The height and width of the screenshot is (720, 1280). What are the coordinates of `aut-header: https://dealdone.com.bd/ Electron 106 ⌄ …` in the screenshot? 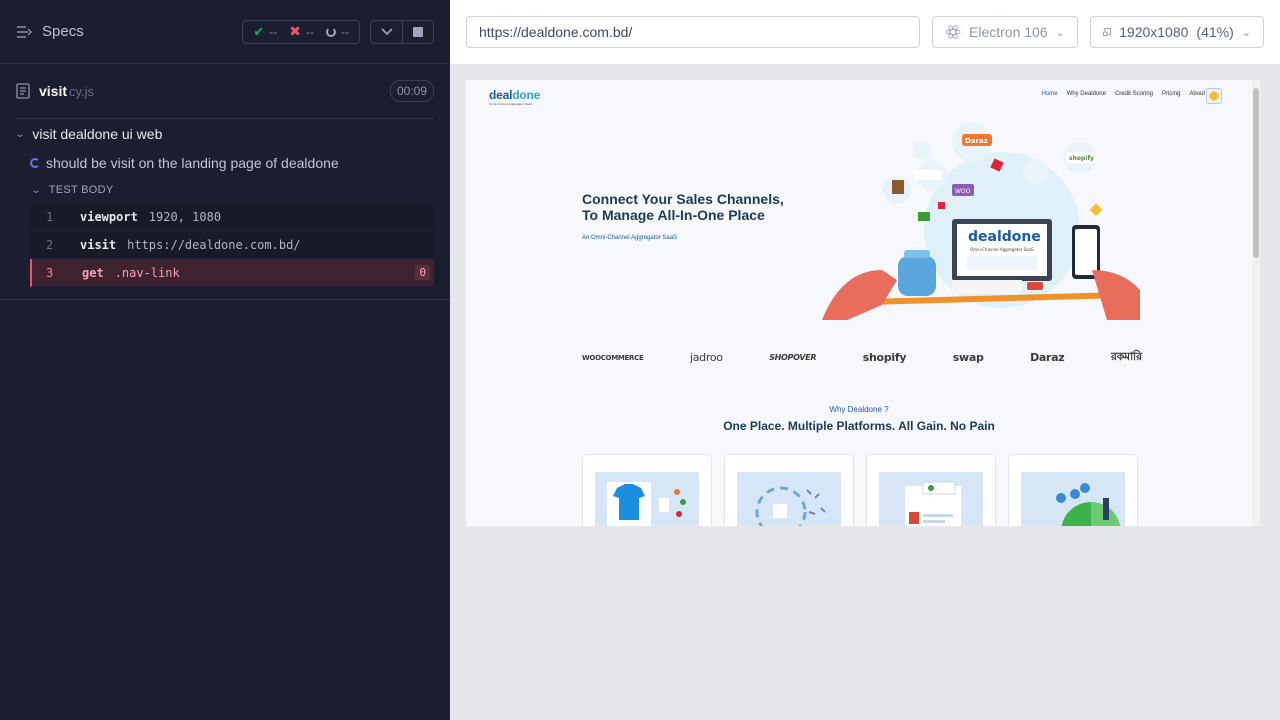 It's located at (865, 32).